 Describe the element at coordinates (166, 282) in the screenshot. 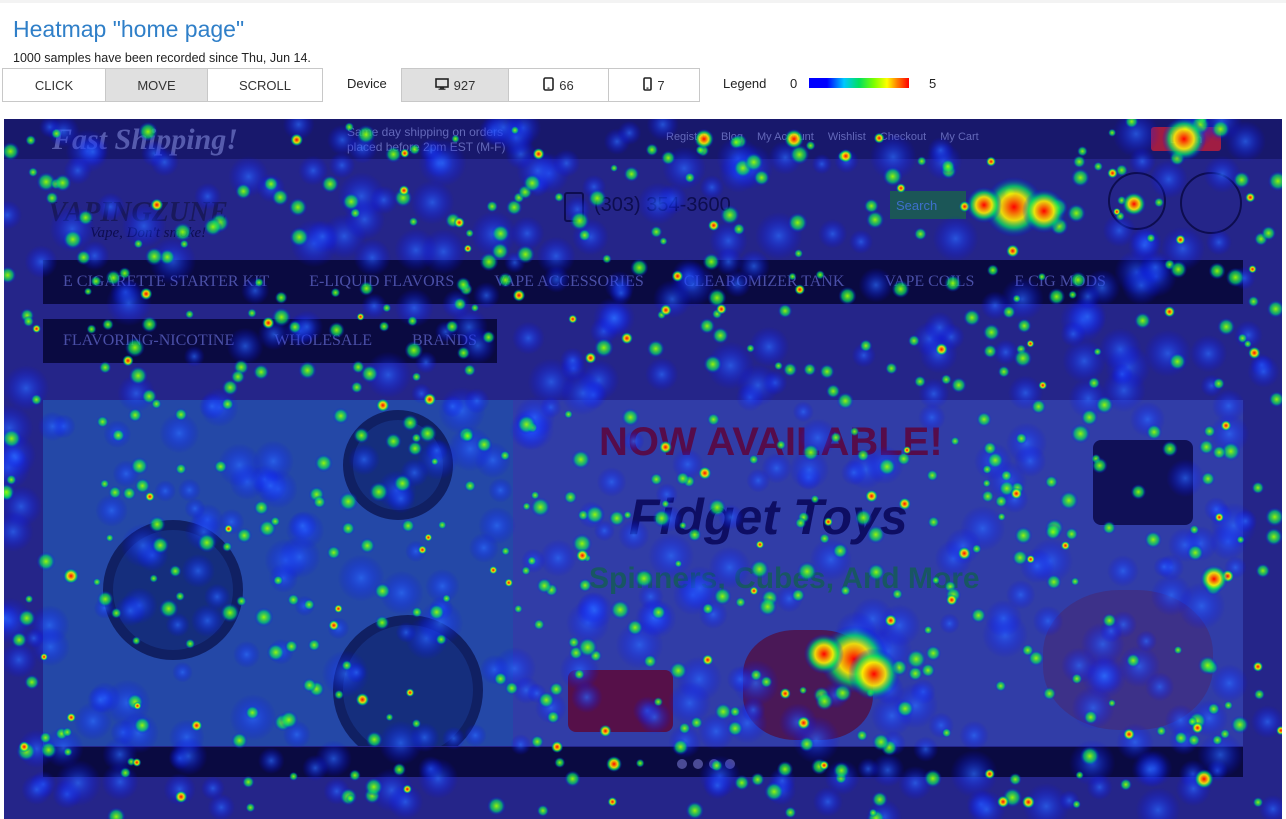

I see `nav-item: E CIGARETTE STARTER KIT` at that location.